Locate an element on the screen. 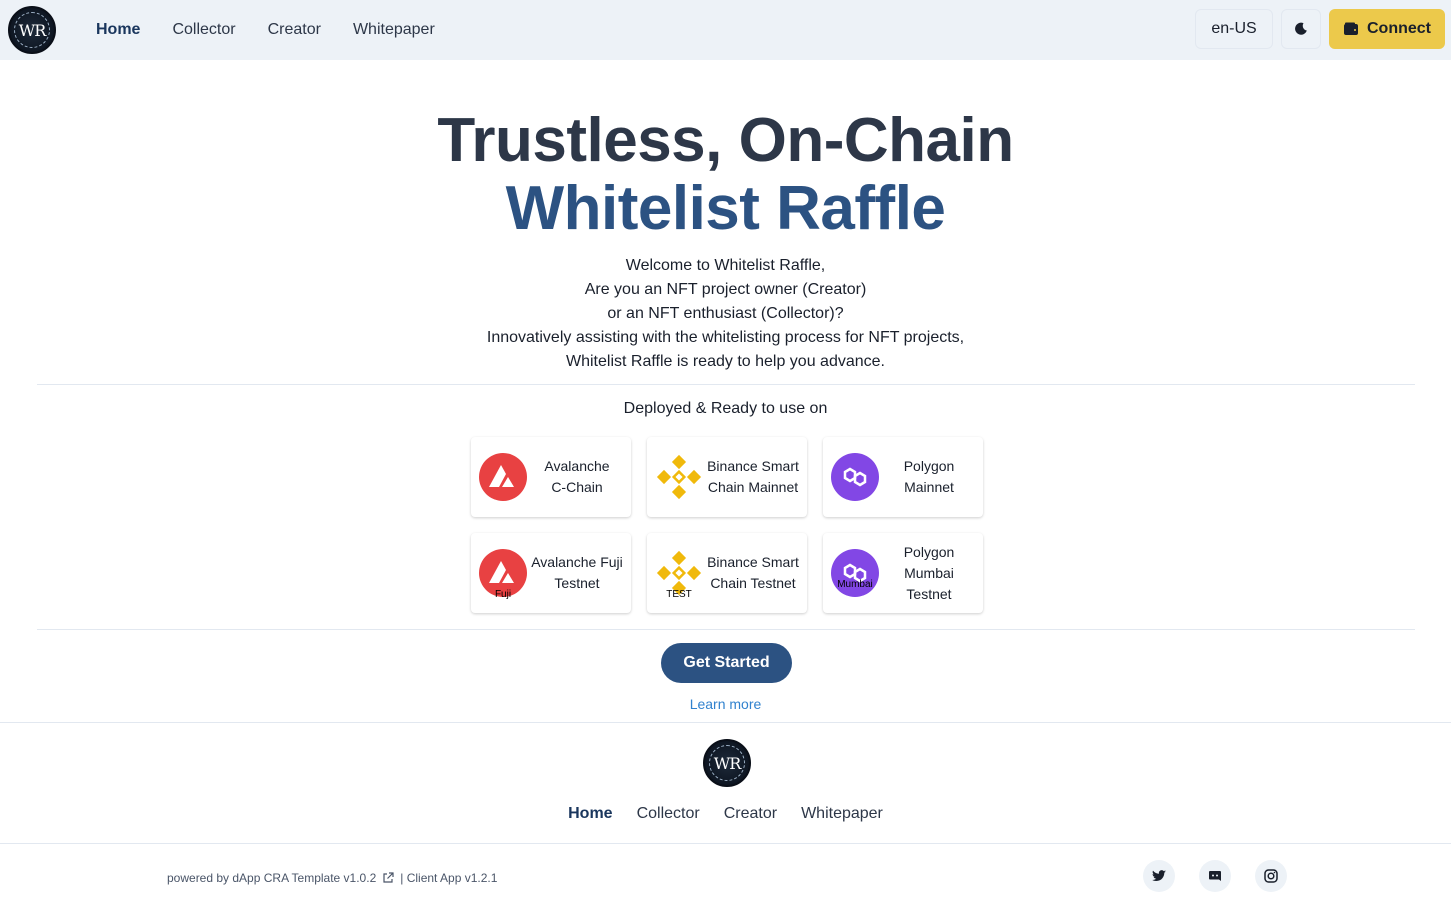  footer-nav-whitepaper: Whitepaper is located at coordinates (842, 814).